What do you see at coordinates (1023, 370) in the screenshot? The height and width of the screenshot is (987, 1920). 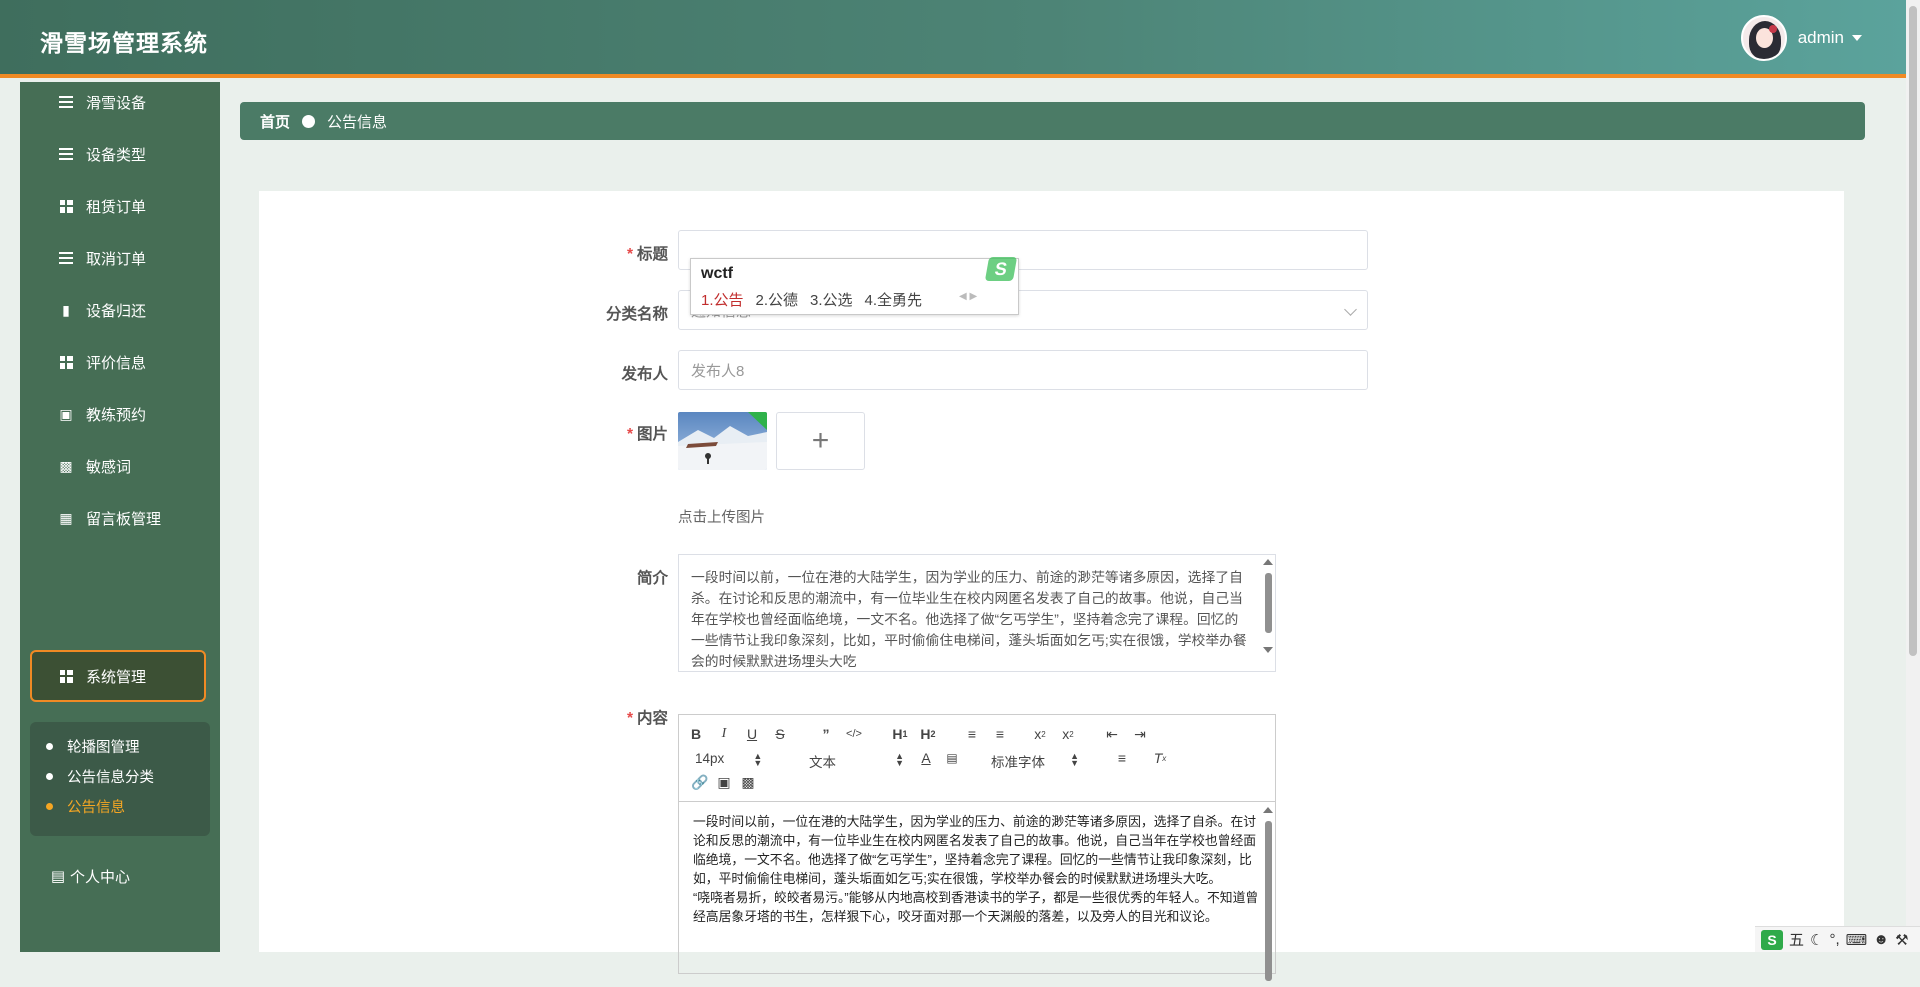 I see `publisher-input: 发布人8` at bounding box center [1023, 370].